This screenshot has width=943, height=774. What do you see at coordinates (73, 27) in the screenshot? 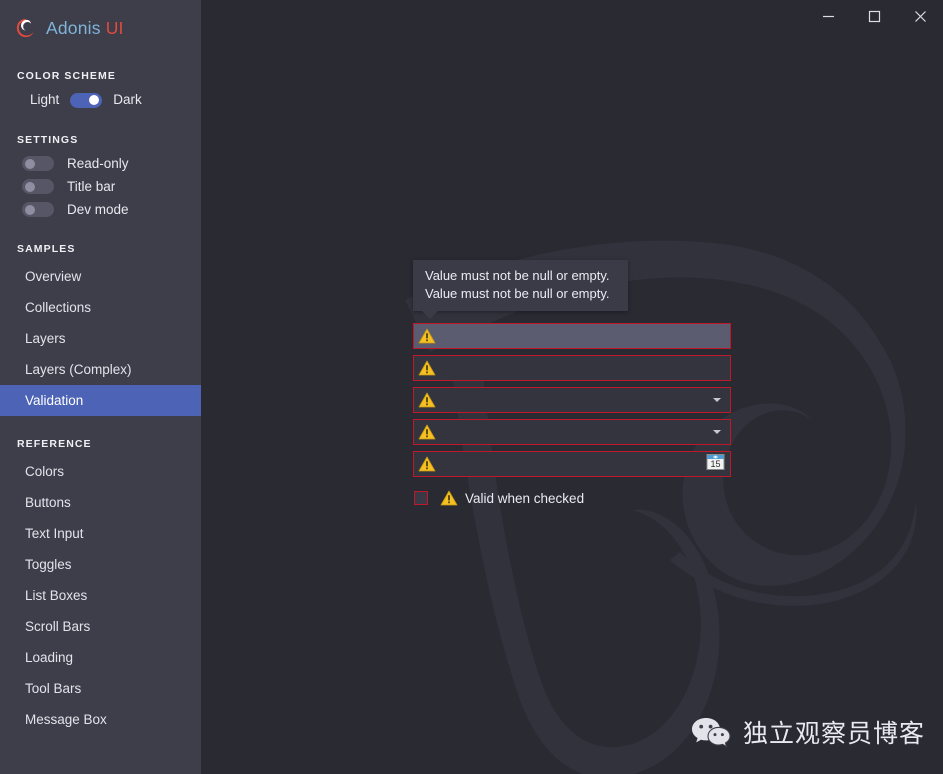
I see `logo-text-primary: Adonis` at bounding box center [73, 27].